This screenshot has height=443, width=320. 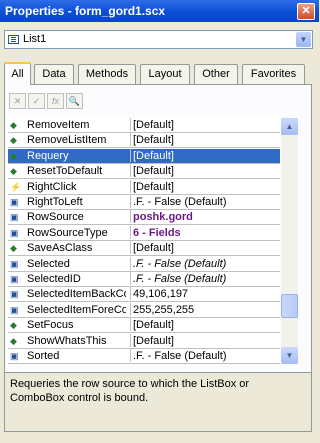 I want to click on chevron-down-icon: ▼, so click(x=303, y=39).